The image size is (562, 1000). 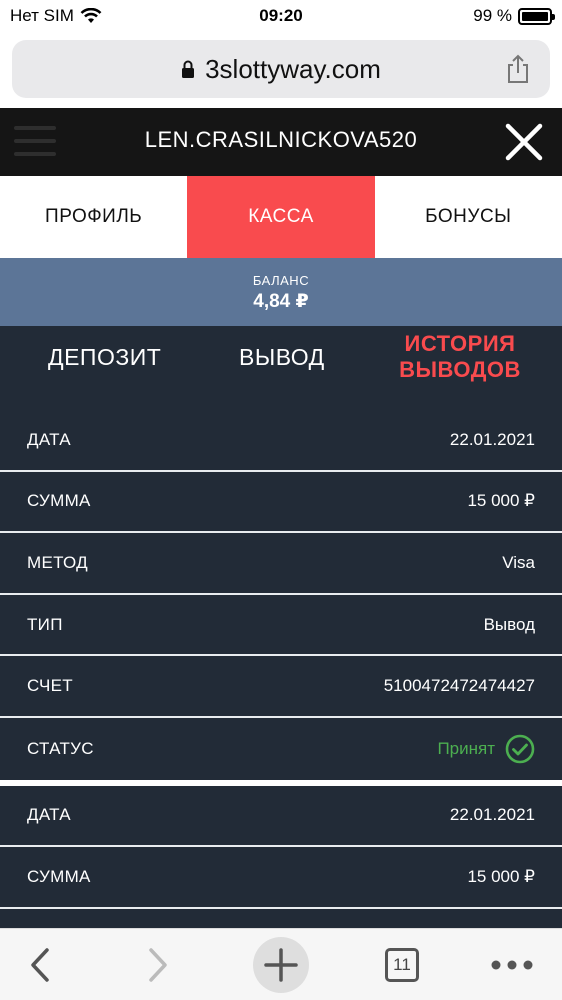 What do you see at coordinates (281, 687) in the screenshot?
I see `table-row-account: СЧЕТ 5100472472474427` at bounding box center [281, 687].